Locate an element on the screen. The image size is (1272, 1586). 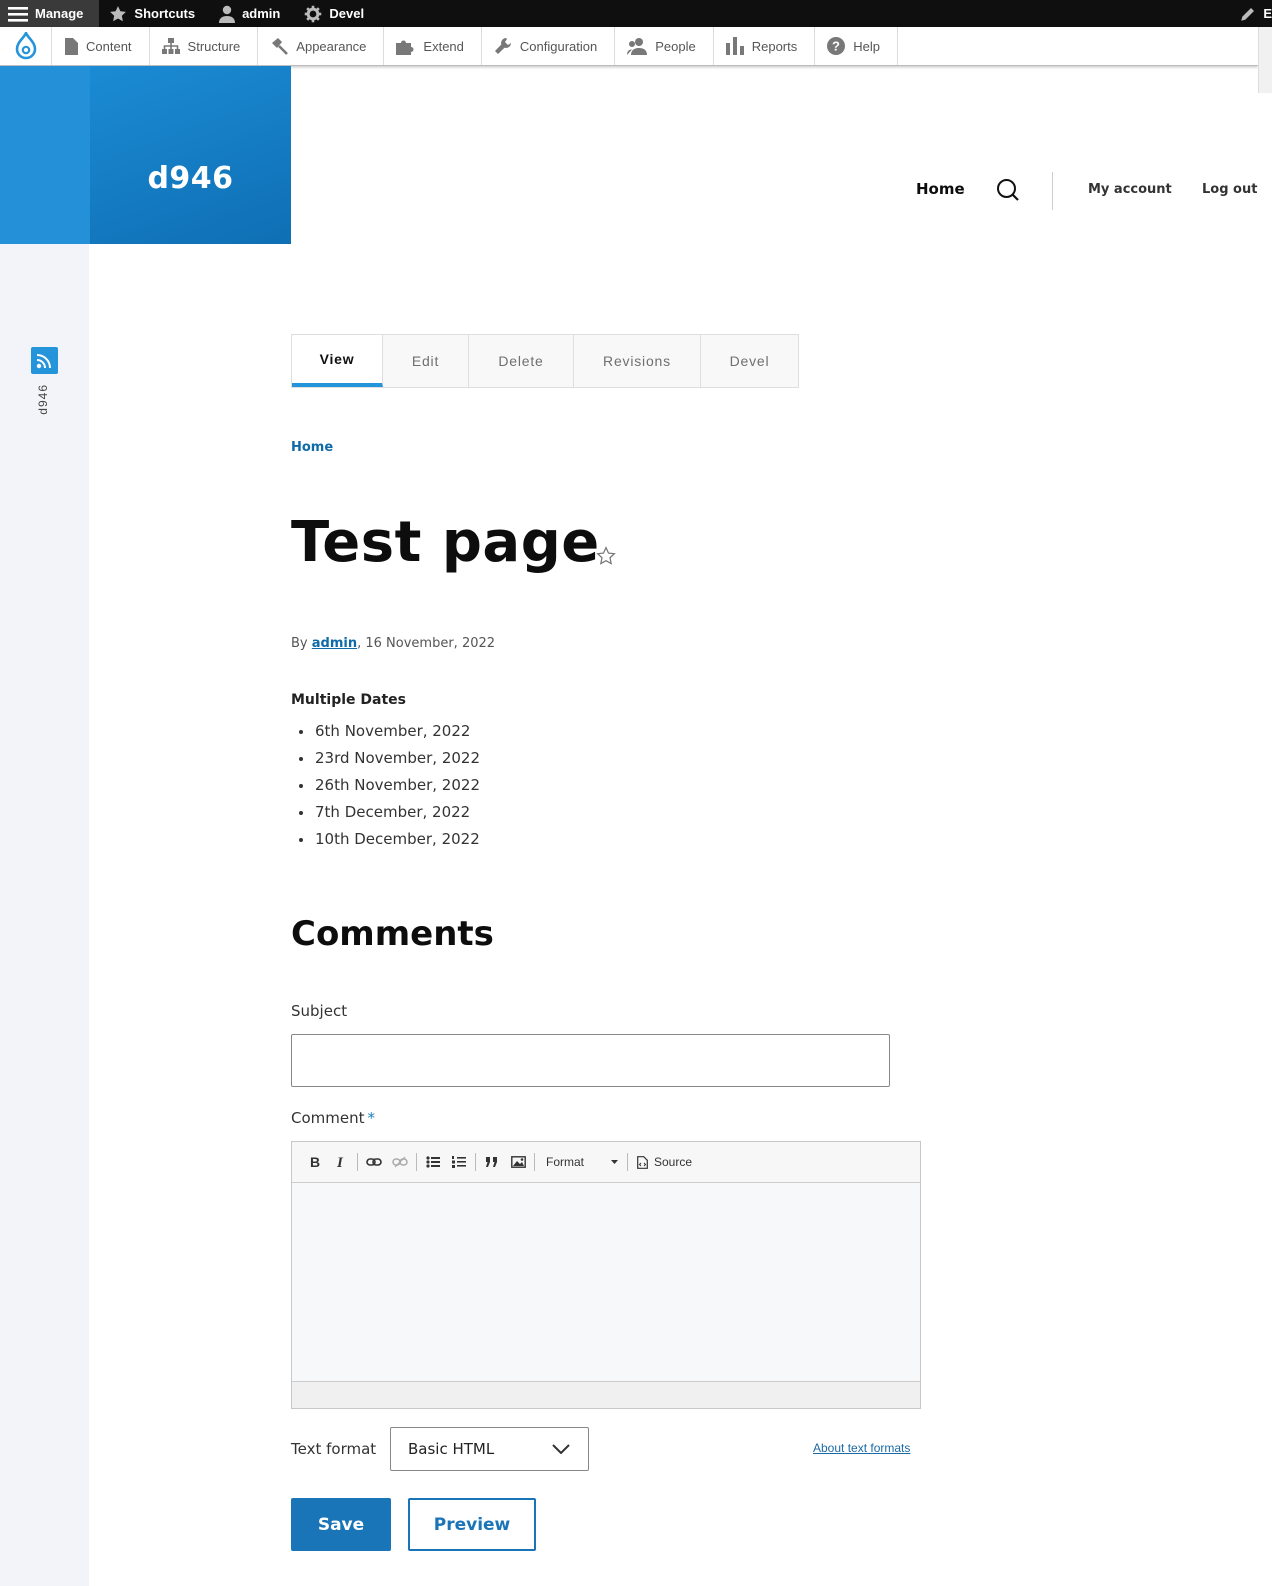
image-icon is located at coordinates (518, 1162).